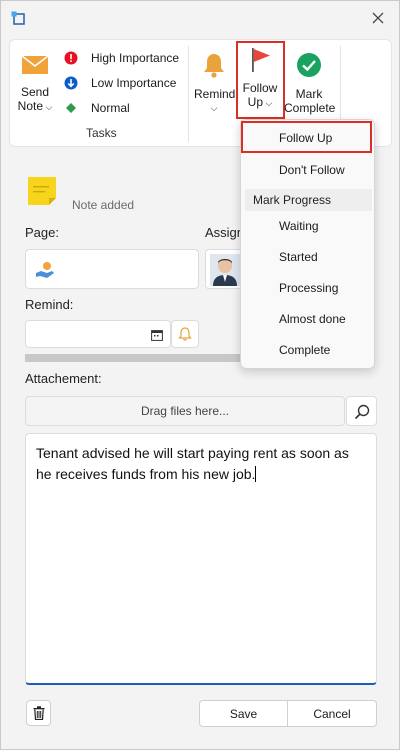 The height and width of the screenshot is (750, 400). I want to click on cancel-label: Cancel, so click(332, 713).